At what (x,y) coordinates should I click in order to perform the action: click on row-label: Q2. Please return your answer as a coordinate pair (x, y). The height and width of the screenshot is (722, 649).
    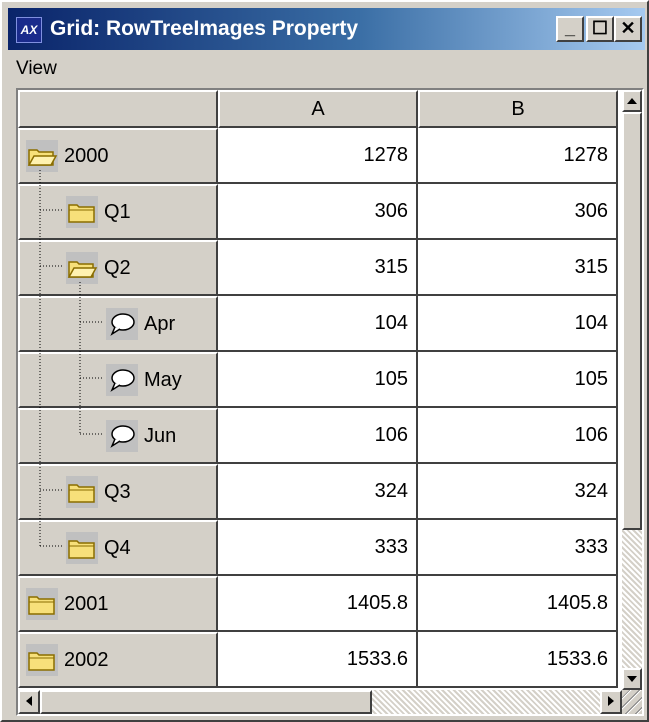
    Looking at the image, I should click on (117, 268).